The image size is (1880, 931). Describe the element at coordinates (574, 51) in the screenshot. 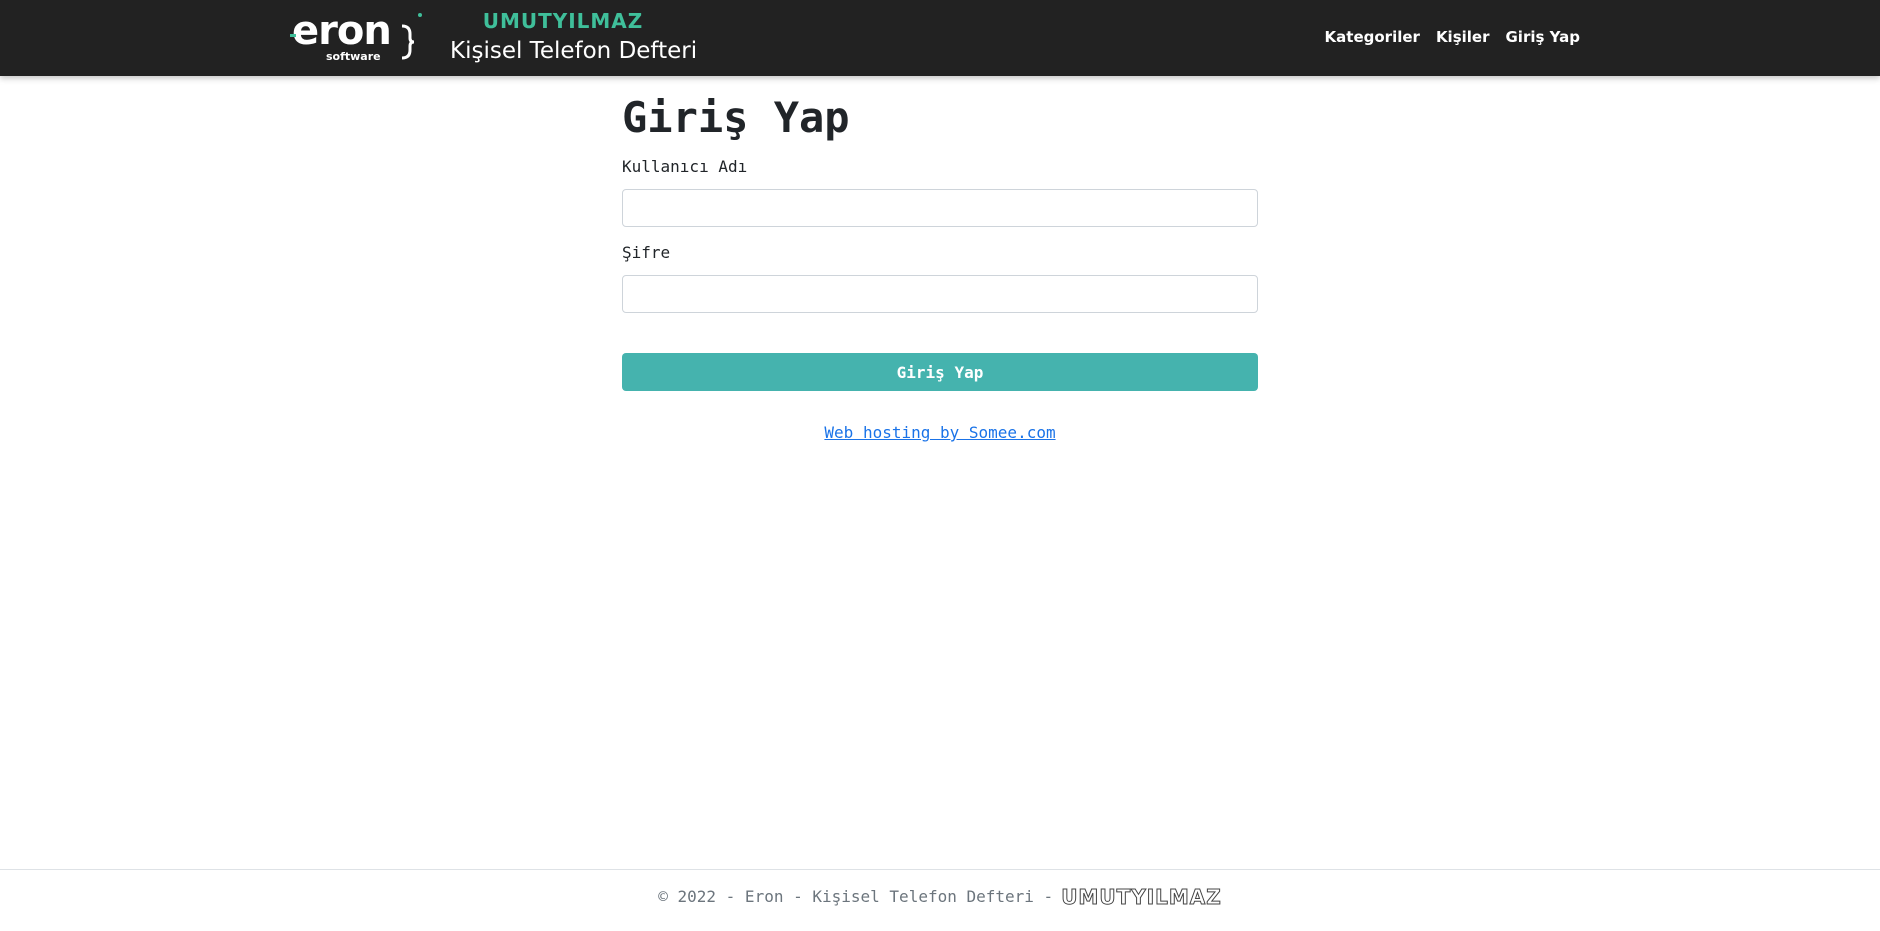

I see `brand-subtitle: Kişisel Telefon Defteri` at that location.